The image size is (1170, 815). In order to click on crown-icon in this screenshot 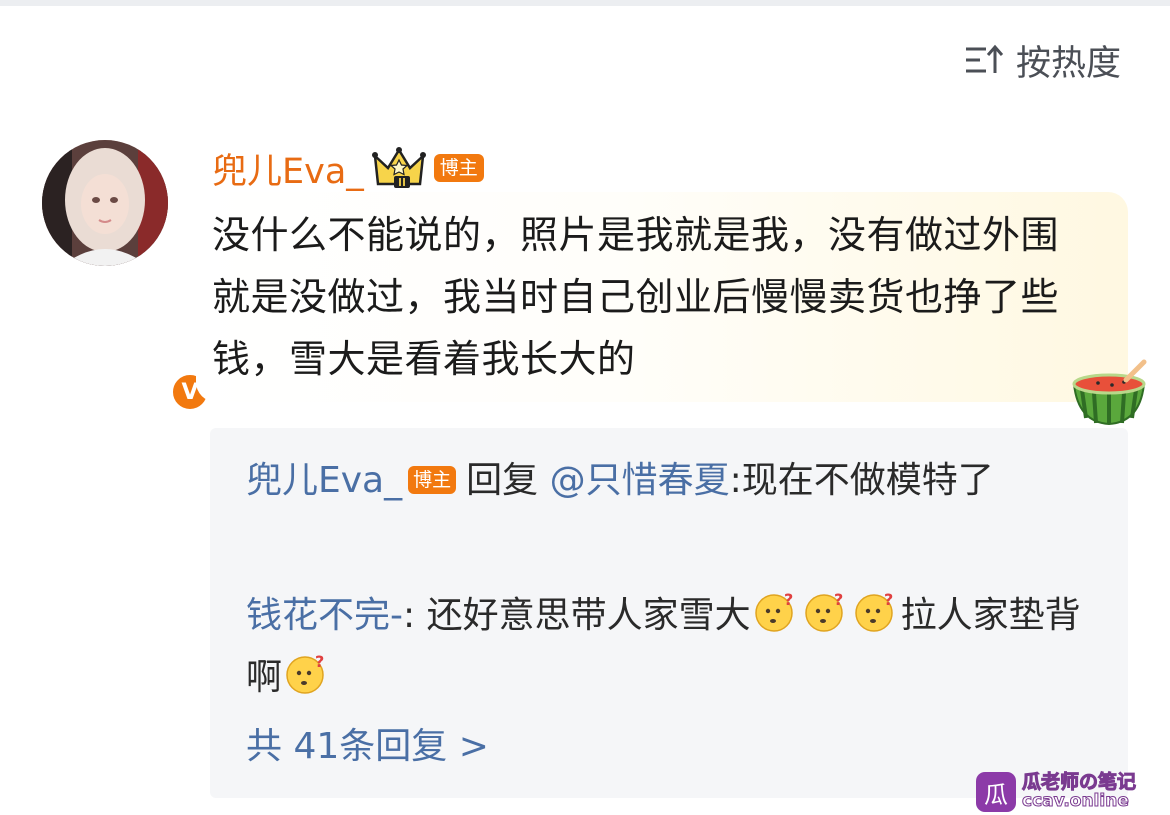, I will do `click(398, 167)`.